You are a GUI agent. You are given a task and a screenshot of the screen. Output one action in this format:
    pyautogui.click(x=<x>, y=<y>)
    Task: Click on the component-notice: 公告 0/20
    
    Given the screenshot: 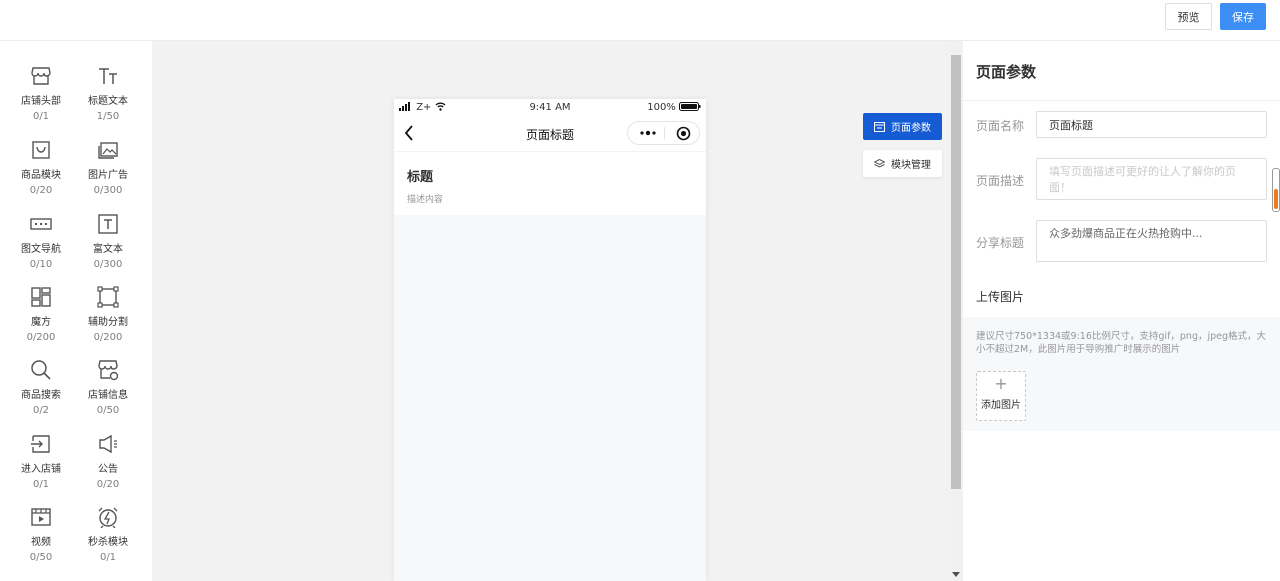 What is the action you would take?
    pyautogui.click(x=108, y=469)
    